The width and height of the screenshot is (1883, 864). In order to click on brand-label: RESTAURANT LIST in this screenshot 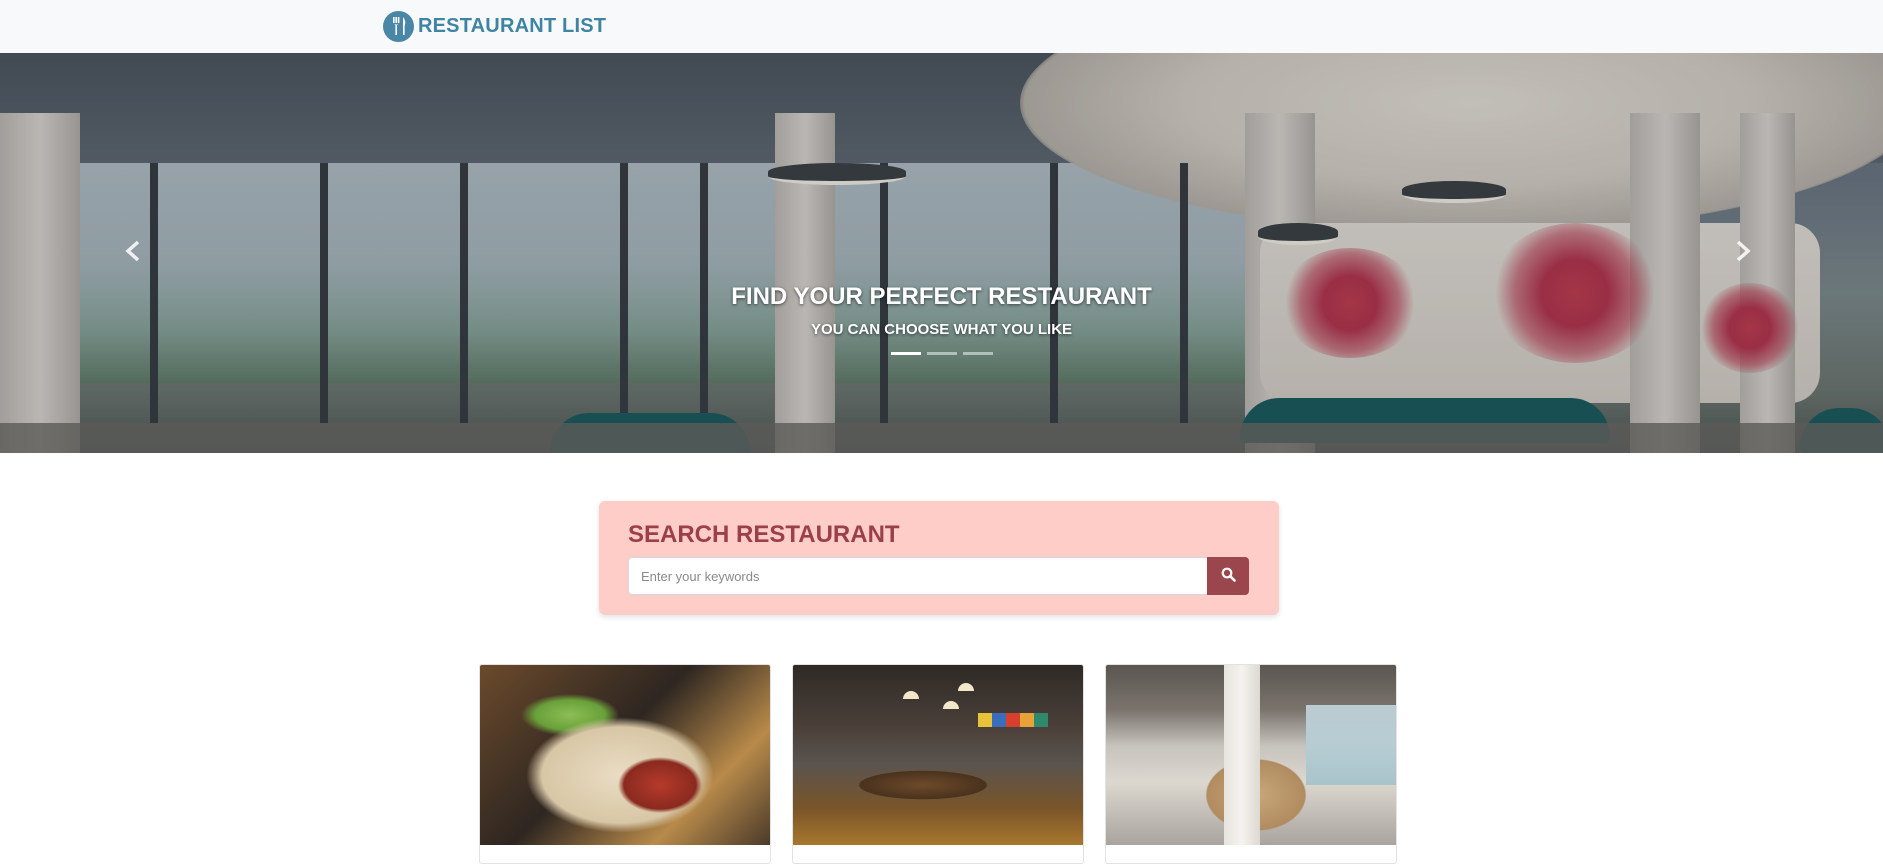, I will do `click(512, 25)`.